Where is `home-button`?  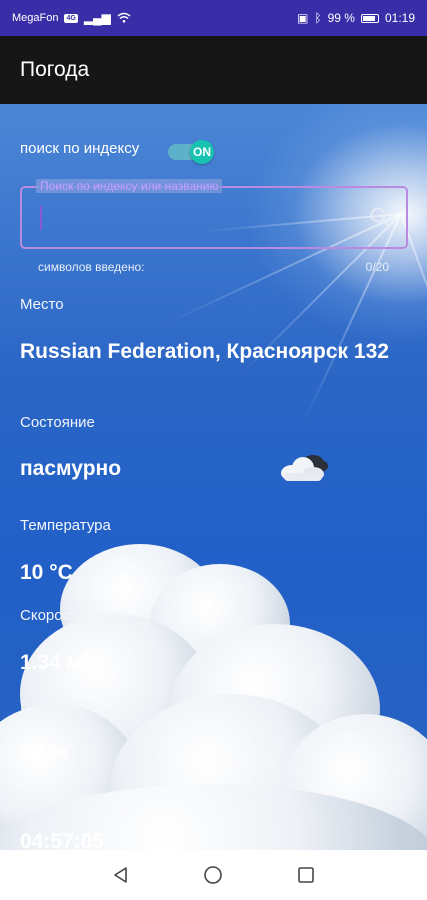
home-button is located at coordinates (213, 875).